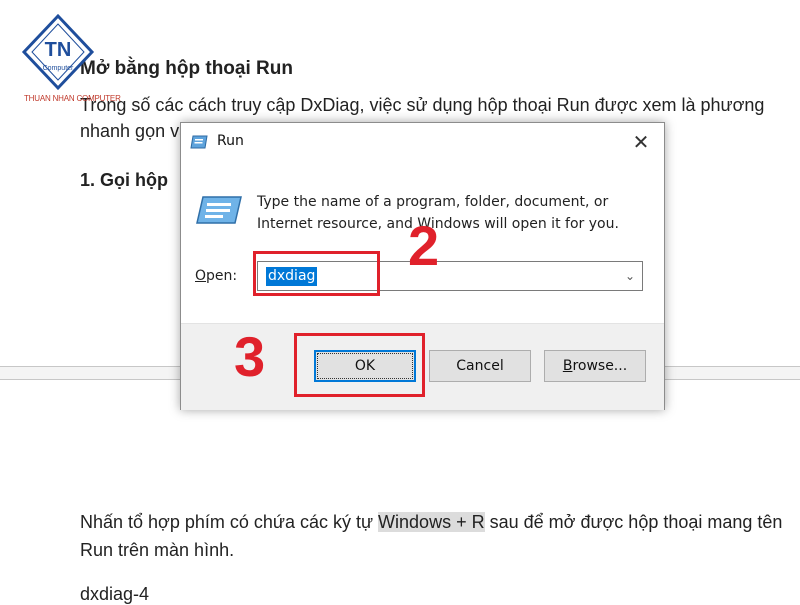 This screenshot has width=800, height=605. What do you see at coordinates (186, 68) in the screenshot?
I see `document-heading: Mở bằng hộp thoại Run` at bounding box center [186, 68].